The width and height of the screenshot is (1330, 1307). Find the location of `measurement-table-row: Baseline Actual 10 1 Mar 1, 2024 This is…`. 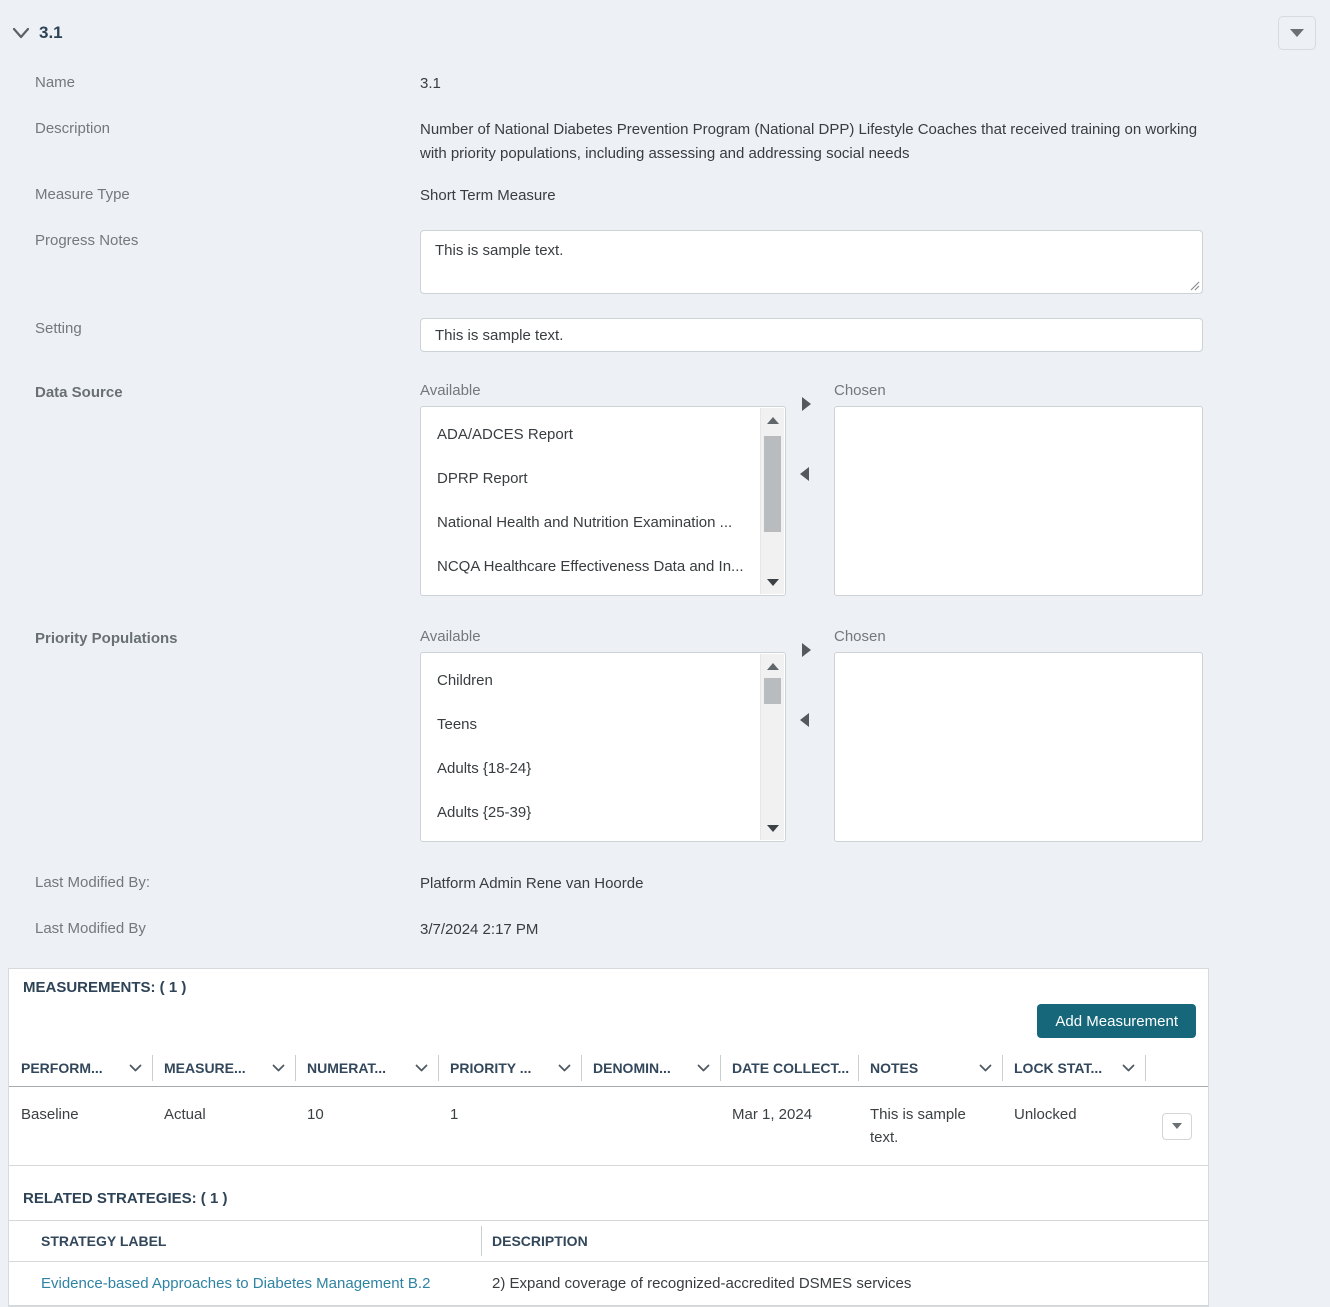

measurement-table-row: Baseline Actual 10 1 Mar 1, 2024 This is… is located at coordinates (608, 1126).